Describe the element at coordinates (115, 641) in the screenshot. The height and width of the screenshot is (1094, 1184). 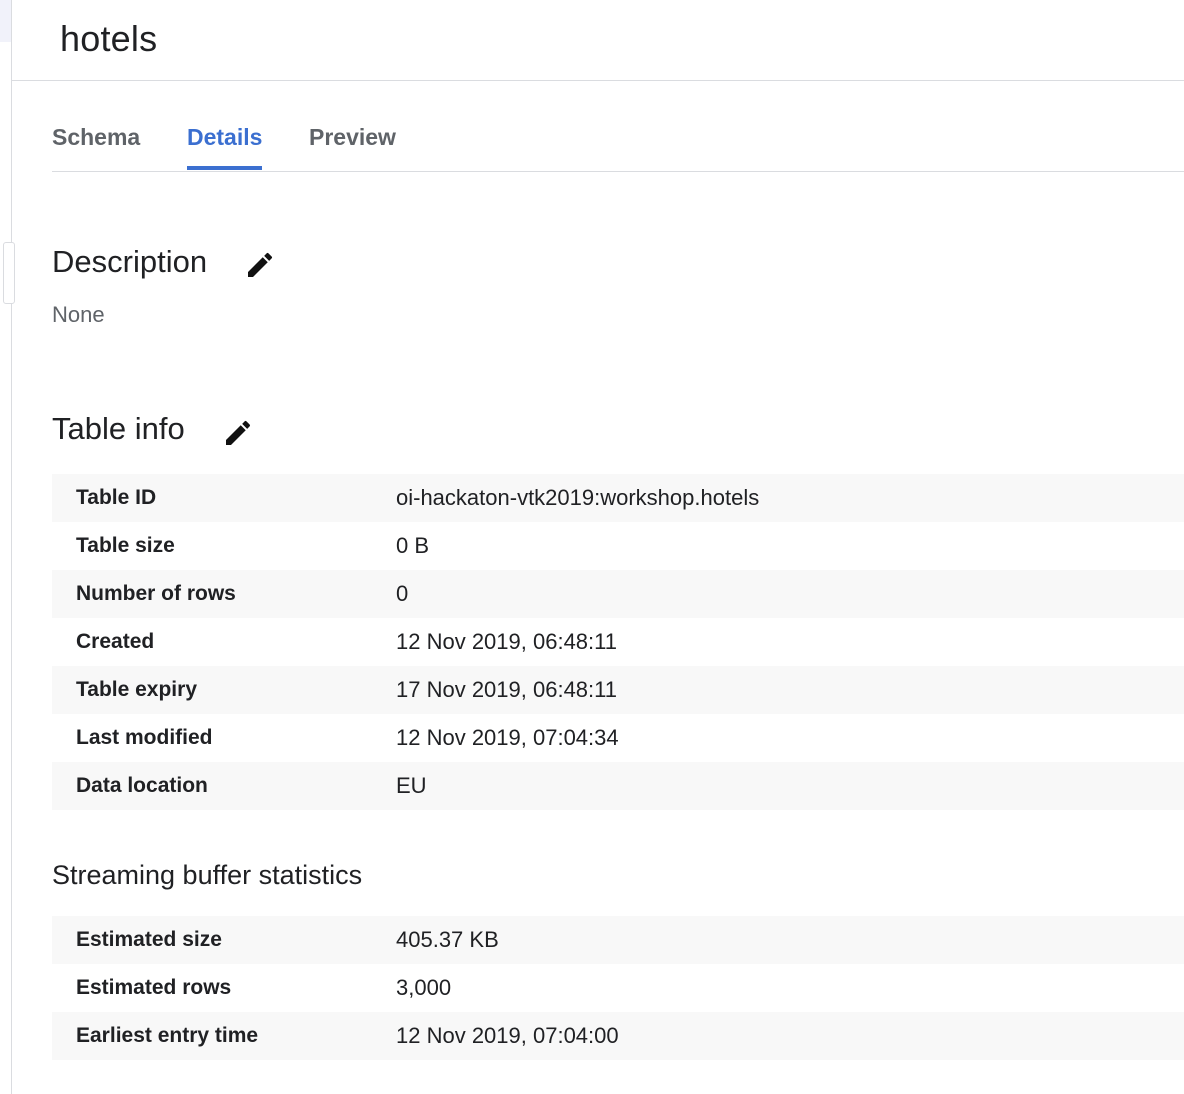
I see `row-key: Created` at that location.